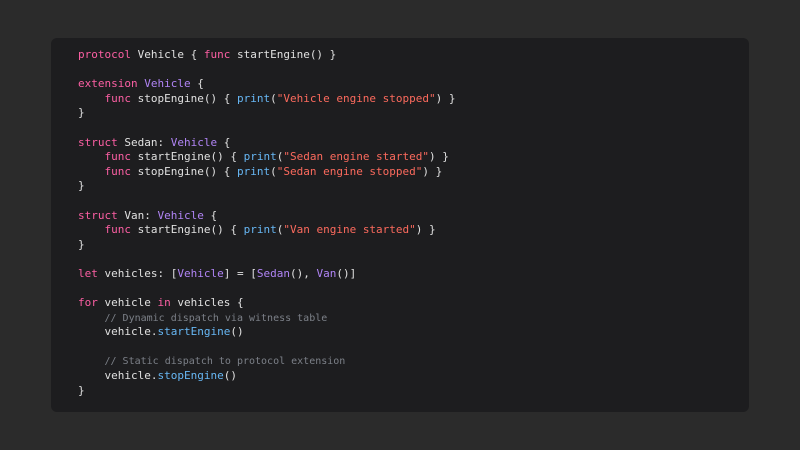 The height and width of the screenshot is (450, 800). I want to click on code-token-keyword: in, so click(164, 303).